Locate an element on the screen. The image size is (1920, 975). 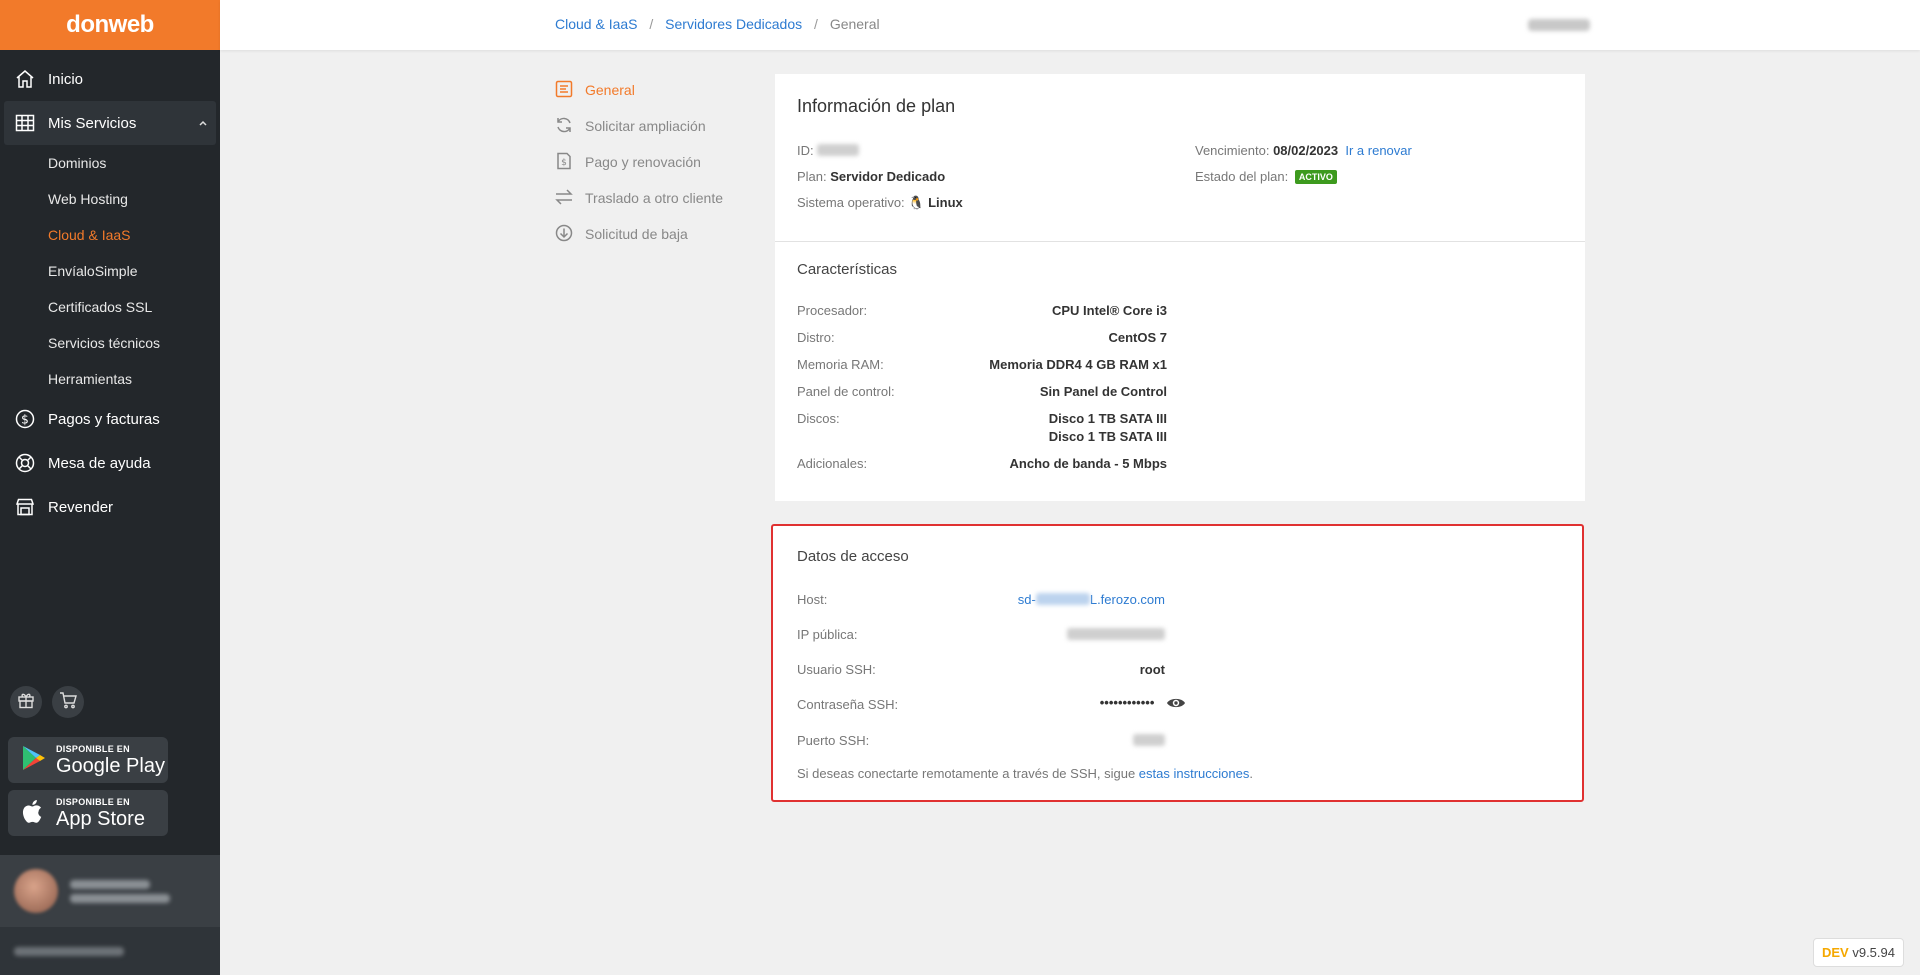
google-play-icon is located at coordinates (33, 760).